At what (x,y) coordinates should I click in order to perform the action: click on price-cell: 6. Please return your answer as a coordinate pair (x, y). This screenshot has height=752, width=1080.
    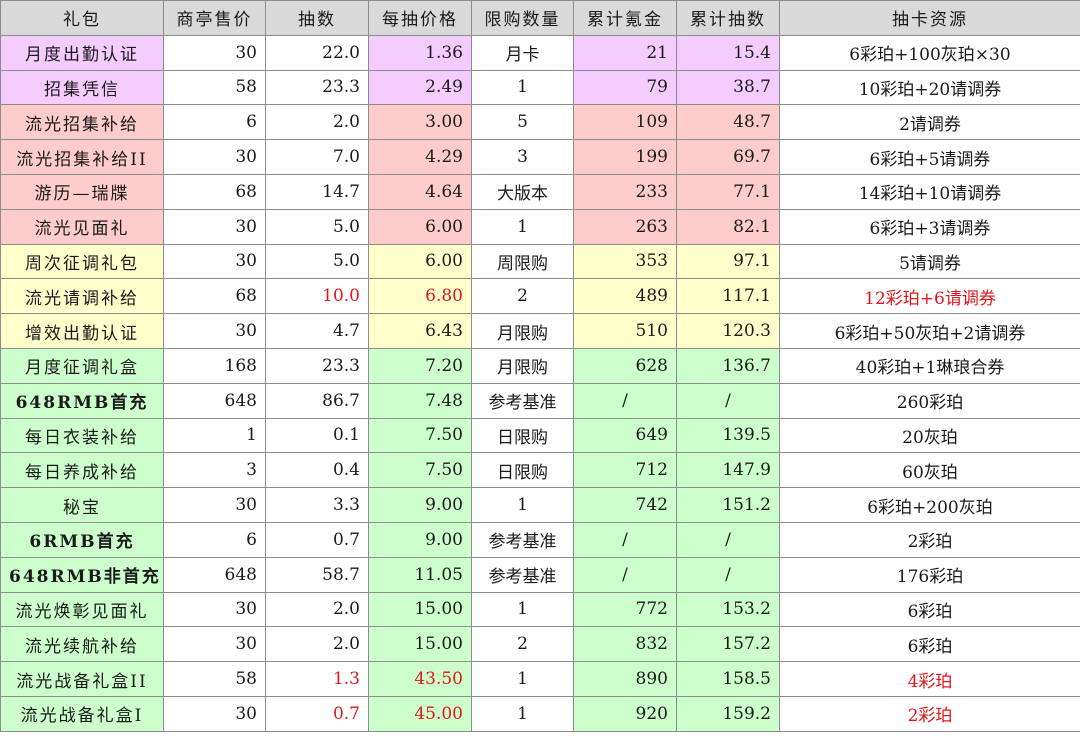
    Looking at the image, I should click on (214, 539).